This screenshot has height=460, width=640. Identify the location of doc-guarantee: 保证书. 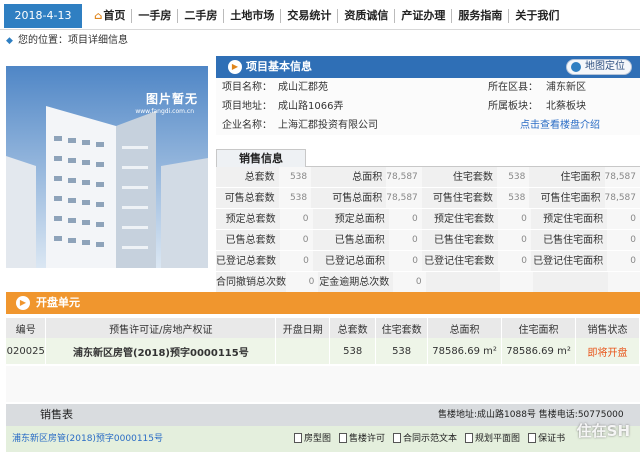
(546, 437).